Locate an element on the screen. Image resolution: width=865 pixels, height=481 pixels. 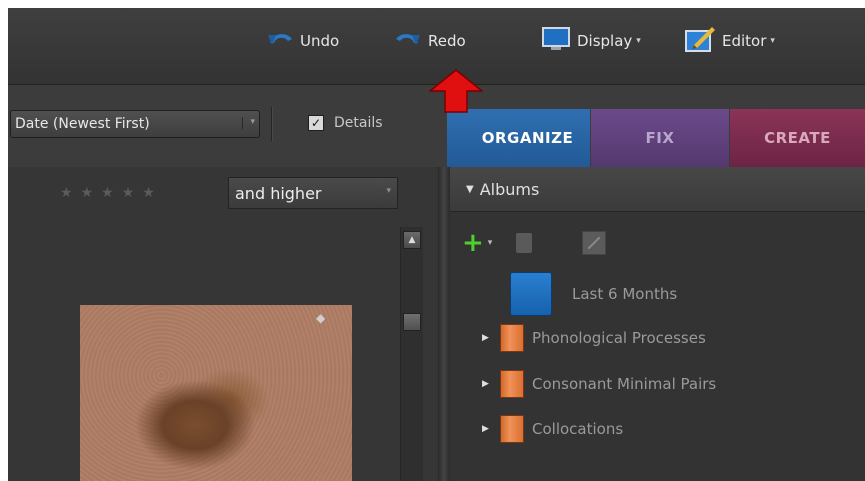
editor-icon is located at coordinates (700, 41).